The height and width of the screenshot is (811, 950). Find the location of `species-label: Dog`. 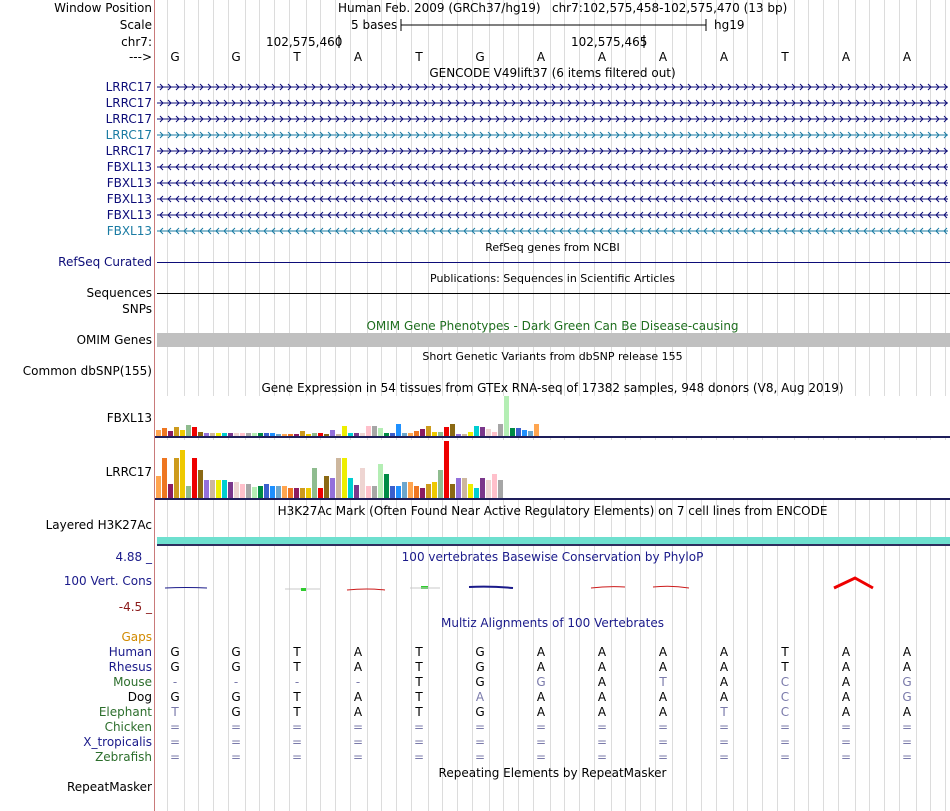

species-label: Dog is located at coordinates (140, 697).